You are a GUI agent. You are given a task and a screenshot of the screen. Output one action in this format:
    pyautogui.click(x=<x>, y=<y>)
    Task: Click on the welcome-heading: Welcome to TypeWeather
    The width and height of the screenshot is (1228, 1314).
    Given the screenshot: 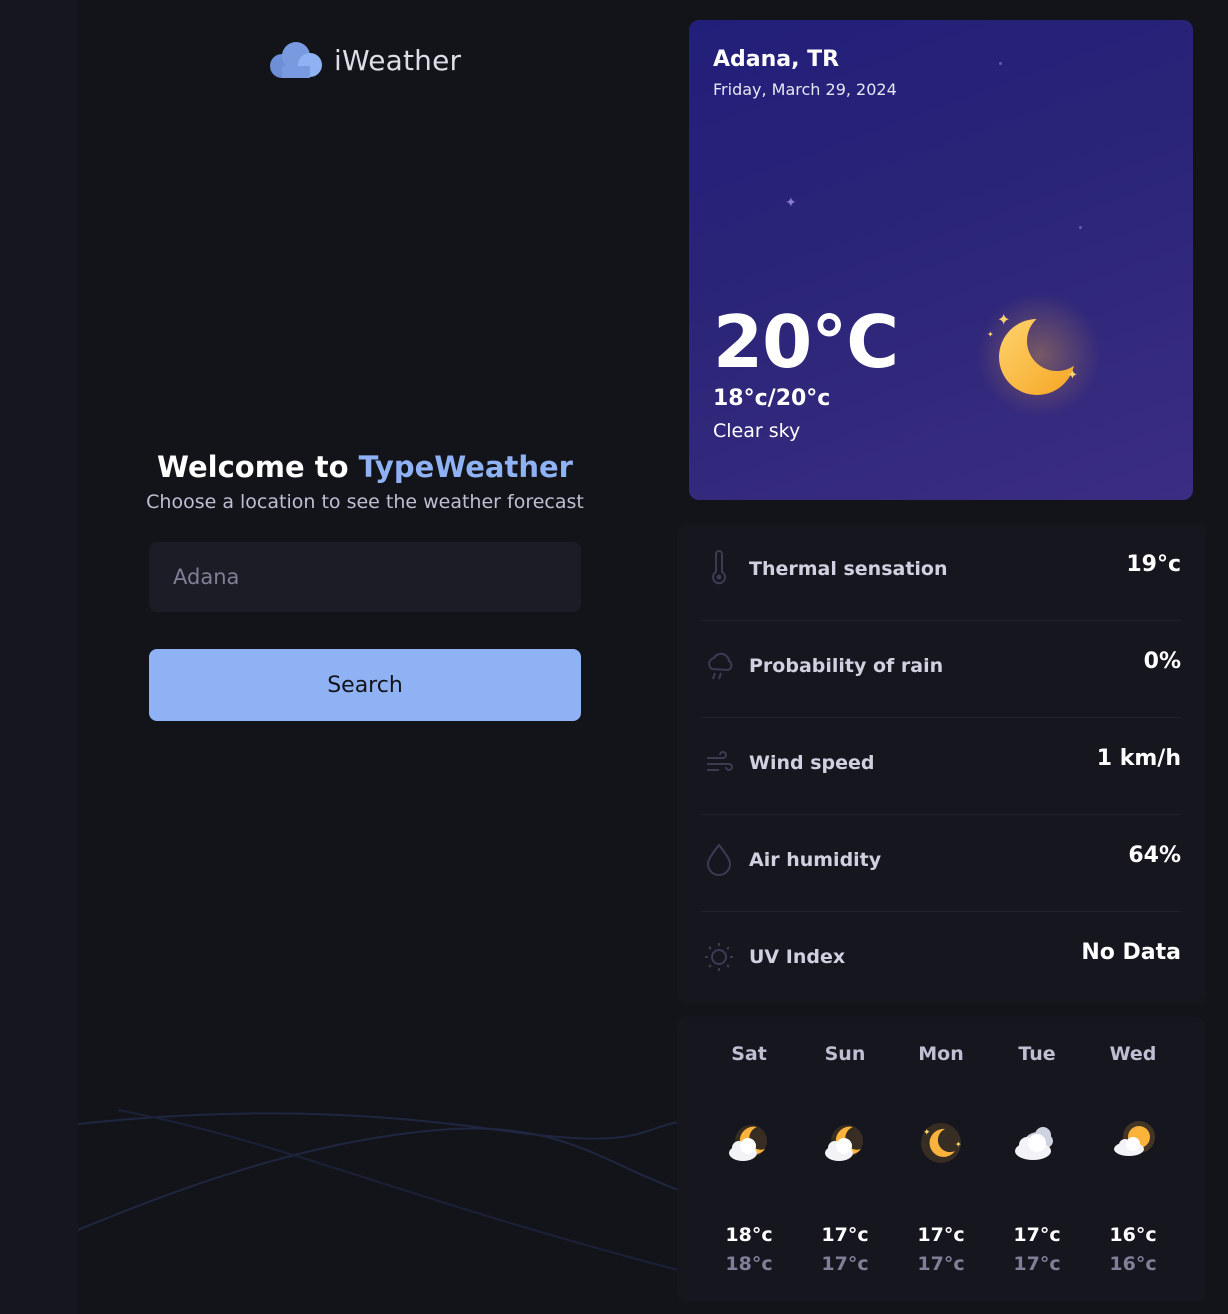 What is the action you would take?
    pyautogui.click(x=365, y=467)
    